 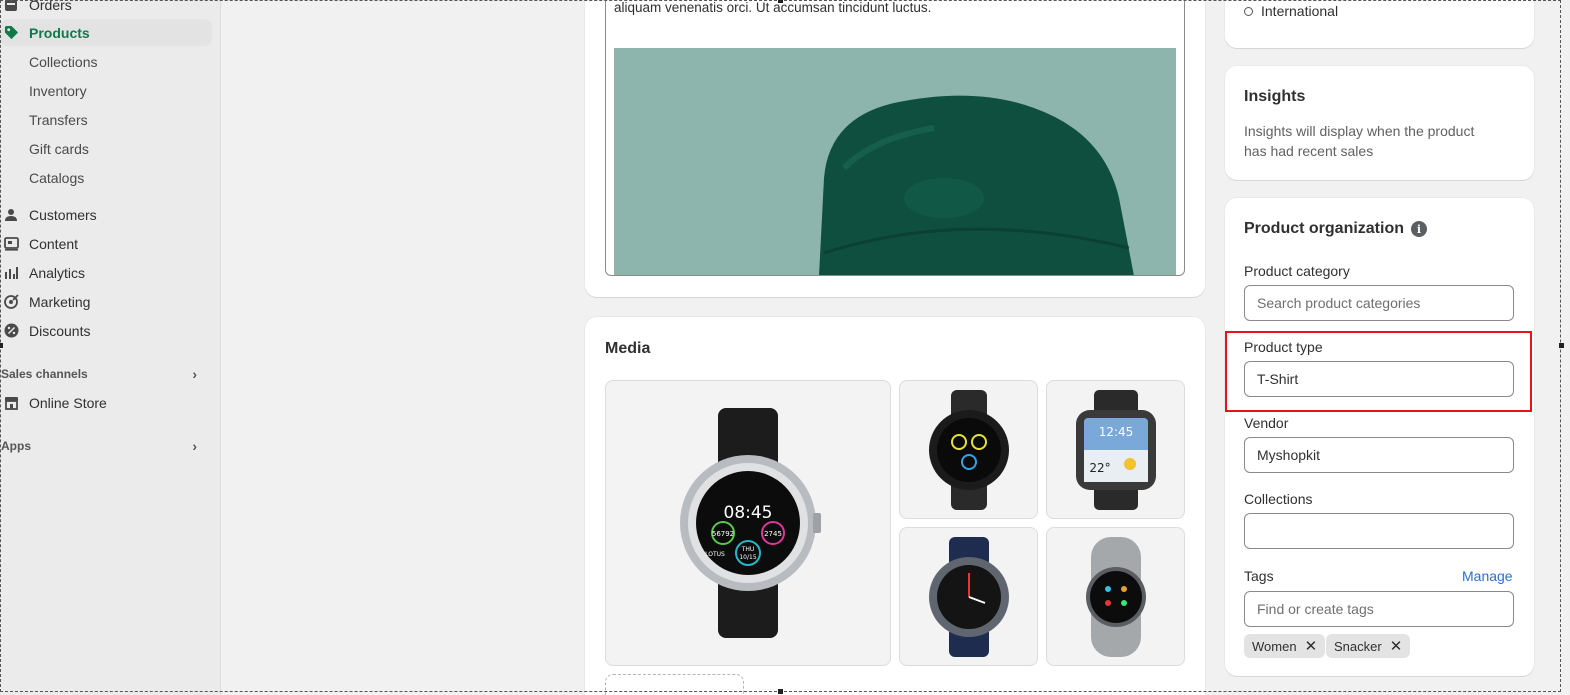 What do you see at coordinates (106, 119) in the screenshot?
I see `nav-transfers: Transfers` at bounding box center [106, 119].